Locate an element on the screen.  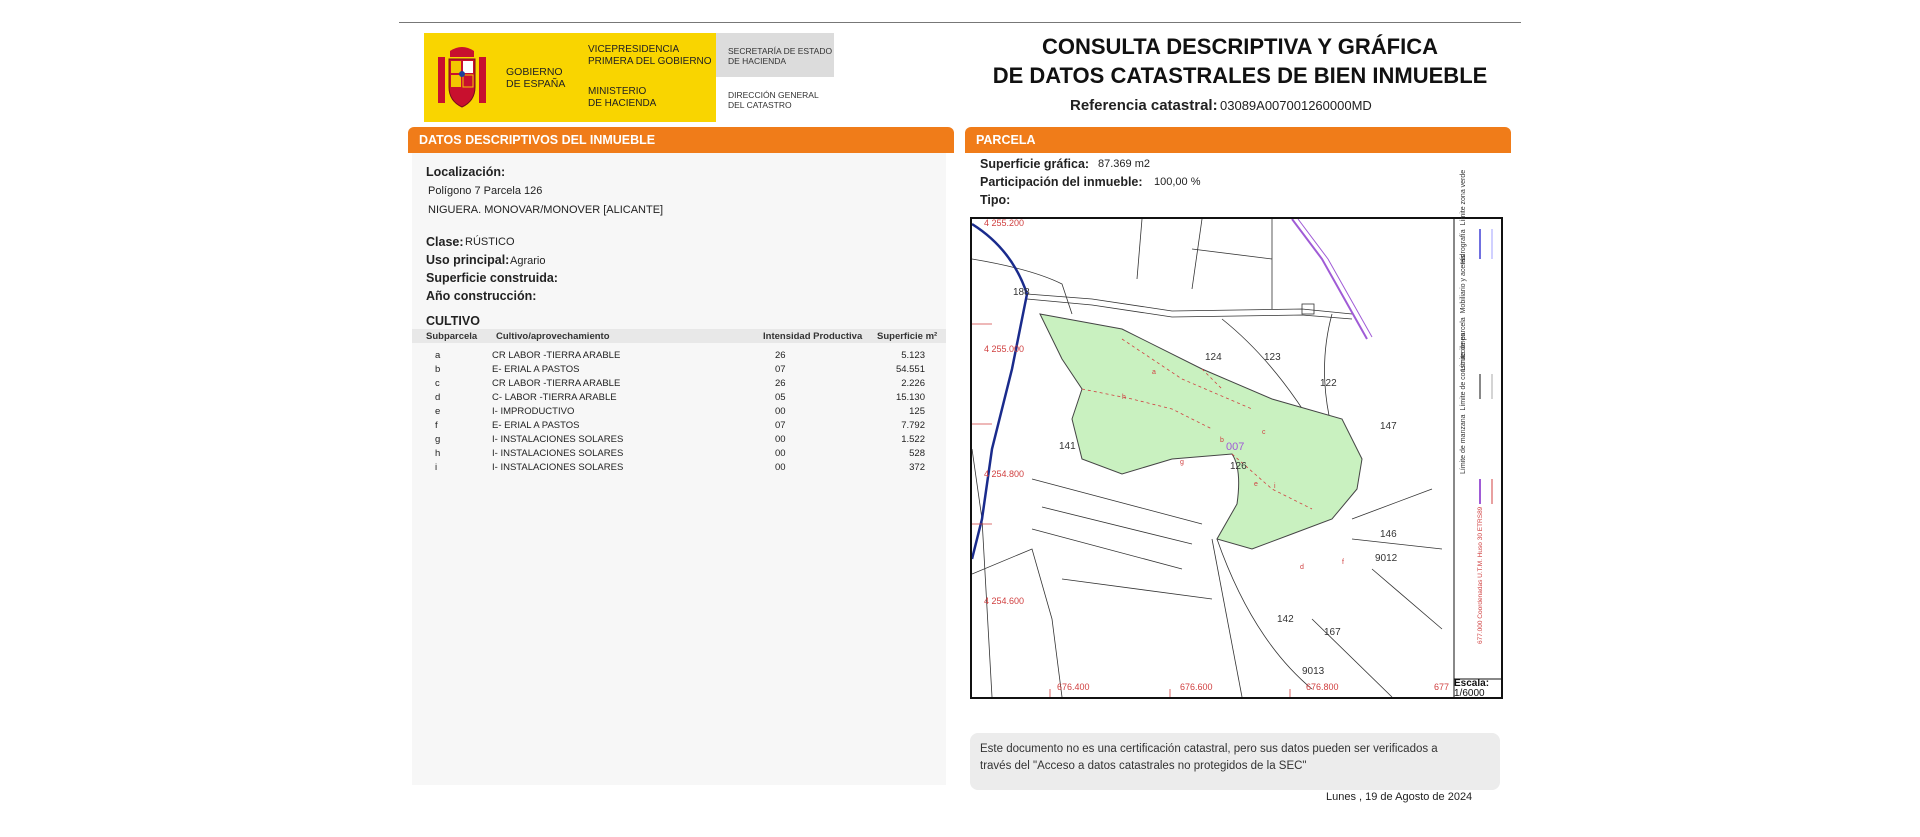
map-parcel-label: 9012 is located at coordinates (1386, 558).